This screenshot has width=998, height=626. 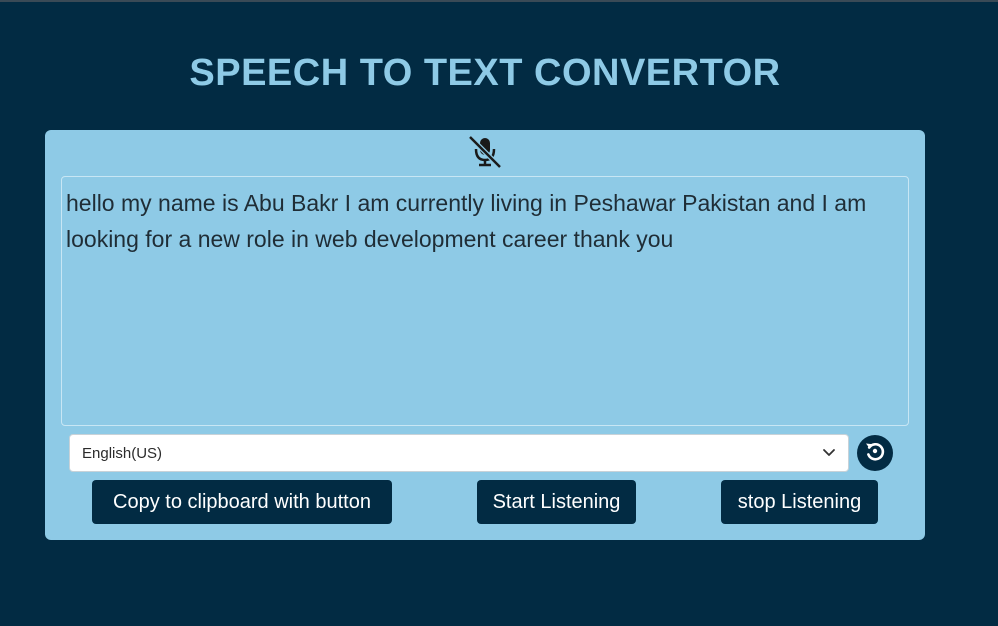 I want to click on copy-to-clipboard-button: Copy to clipboard with button, so click(x=242, y=502).